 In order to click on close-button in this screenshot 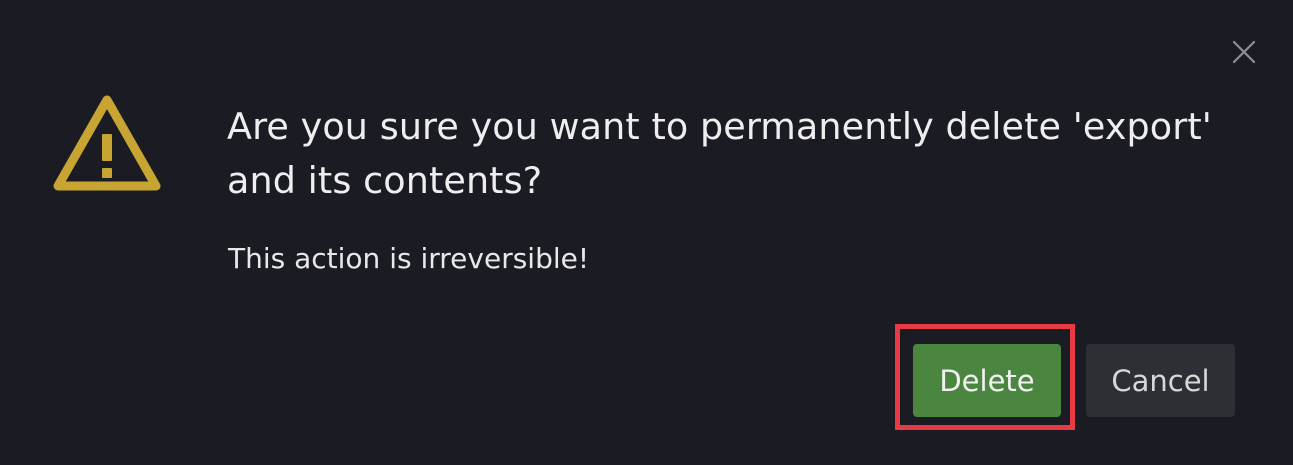, I will do `click(1244, 52)`.